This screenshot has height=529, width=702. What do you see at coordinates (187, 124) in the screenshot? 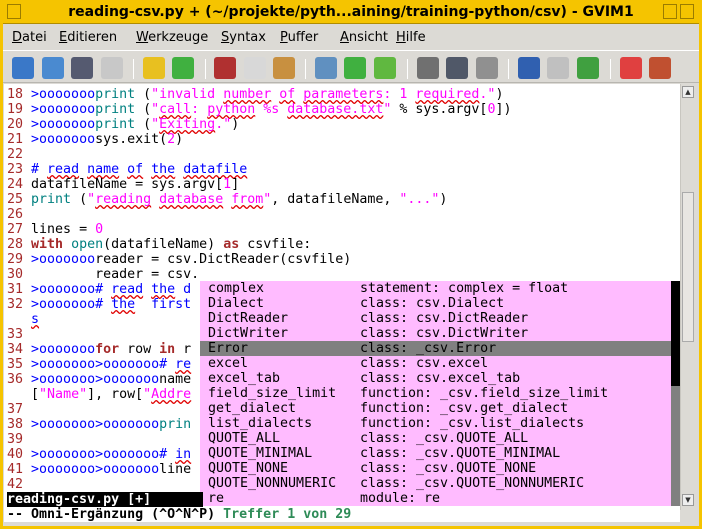
I see `code-token: Exiting` at bounding box center [187, 124].